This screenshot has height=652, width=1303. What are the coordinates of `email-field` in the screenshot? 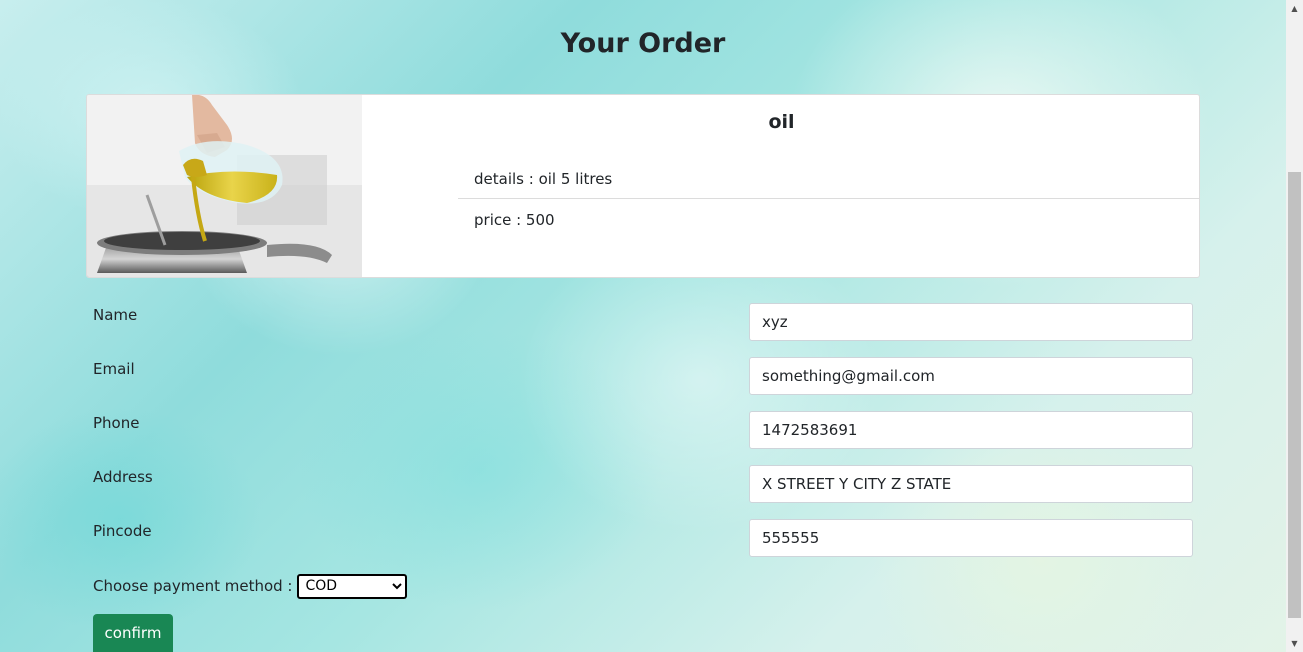 It's located at (971, 376).